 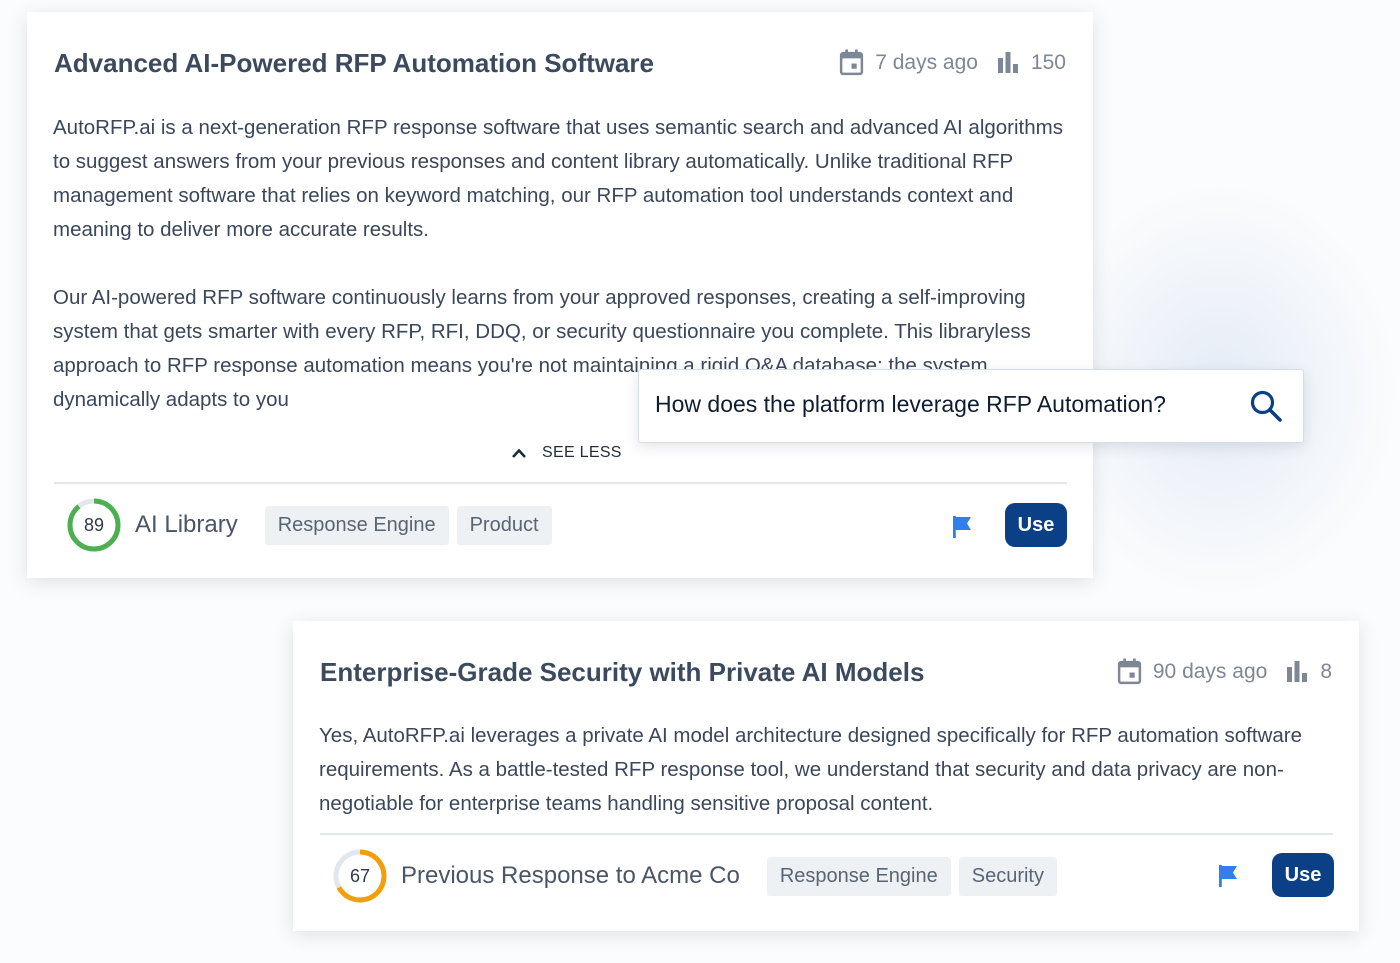 I want to click on card-meta: 7 days ago 150, so click(x=952, y=62).